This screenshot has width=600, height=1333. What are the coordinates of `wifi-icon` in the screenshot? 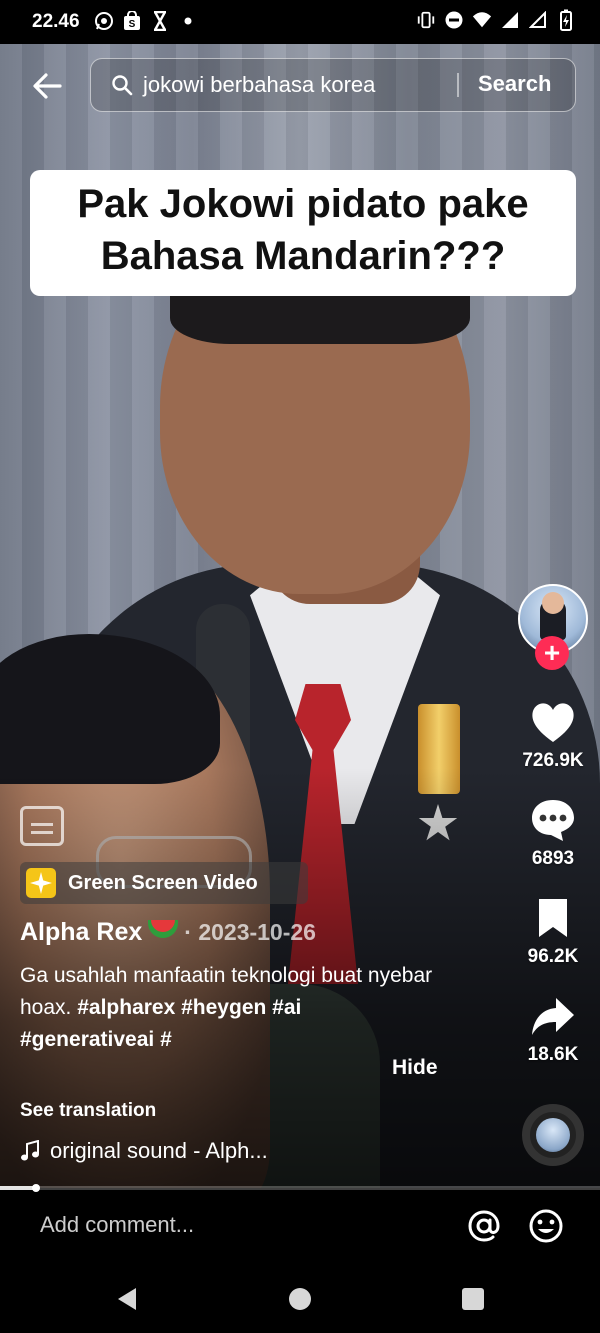 It's located at (482, 20).